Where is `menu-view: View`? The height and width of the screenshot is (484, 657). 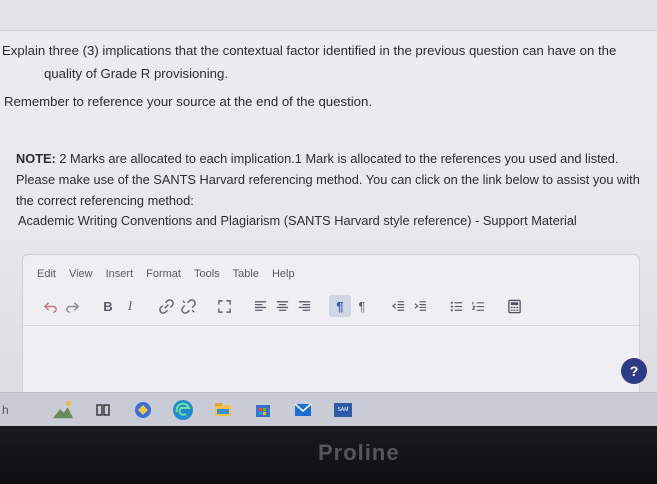
menu-view: View is located at coordinates (81, 274).